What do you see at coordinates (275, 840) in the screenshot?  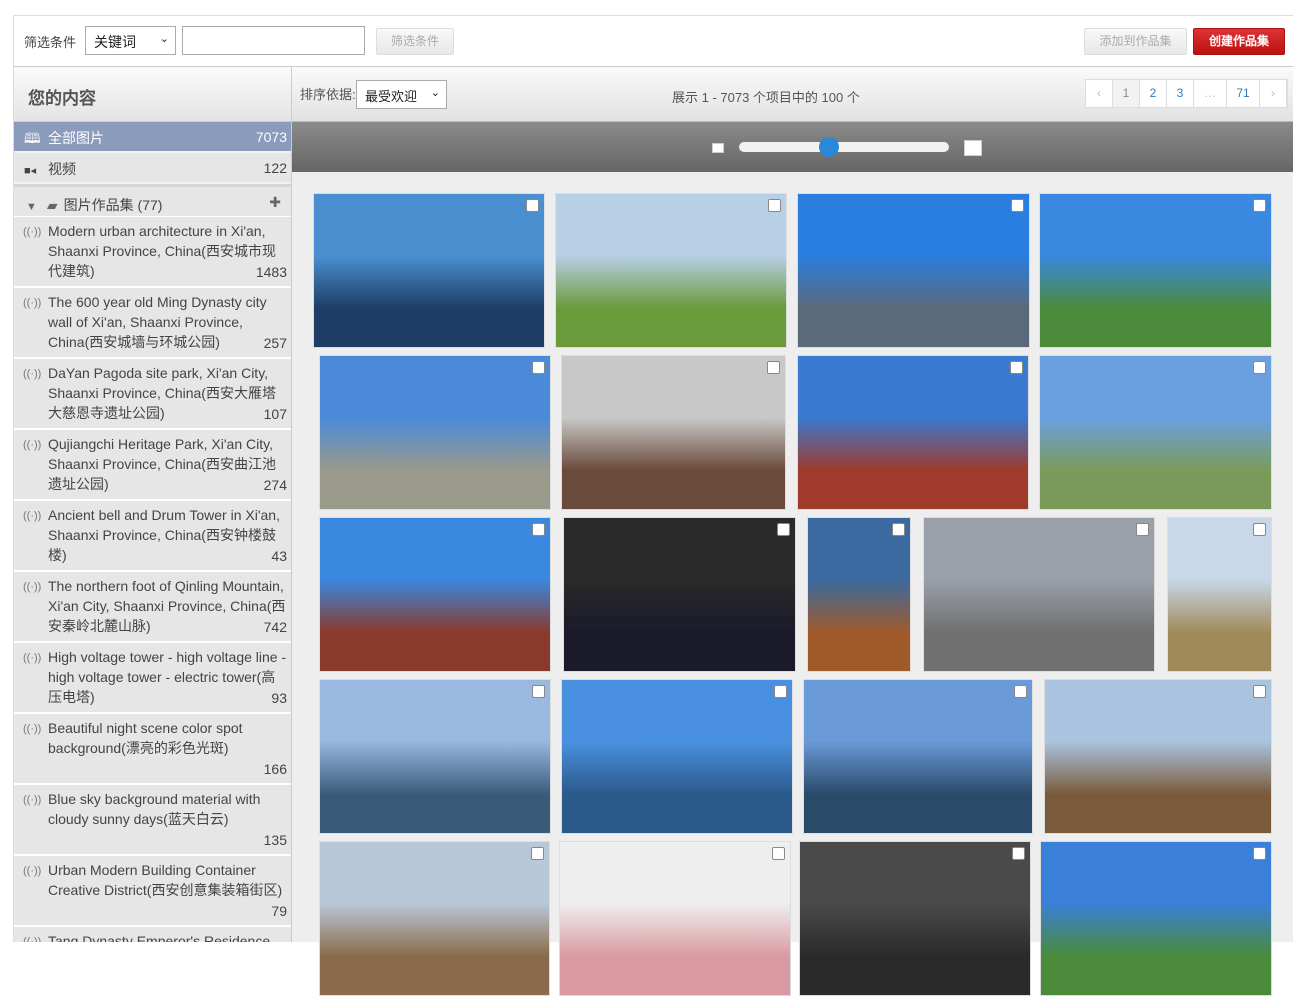 I see `collection-count: 135` at bounding box center [275, 840].